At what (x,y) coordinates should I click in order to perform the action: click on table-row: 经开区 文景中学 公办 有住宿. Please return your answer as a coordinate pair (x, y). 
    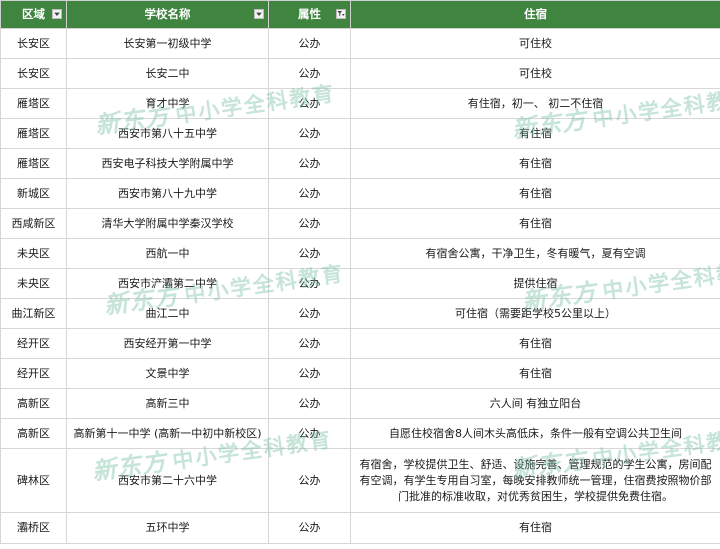
    Looking at the image, I should click on (360, 373).